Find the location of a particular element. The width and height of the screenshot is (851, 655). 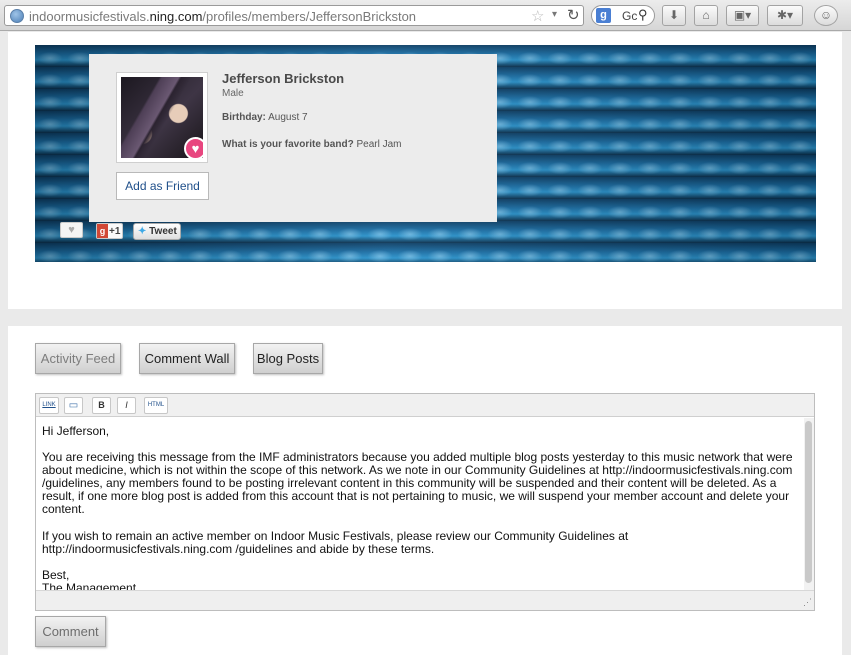

resize-grip-icon: ⋰ is located at coordinates (807, 602).